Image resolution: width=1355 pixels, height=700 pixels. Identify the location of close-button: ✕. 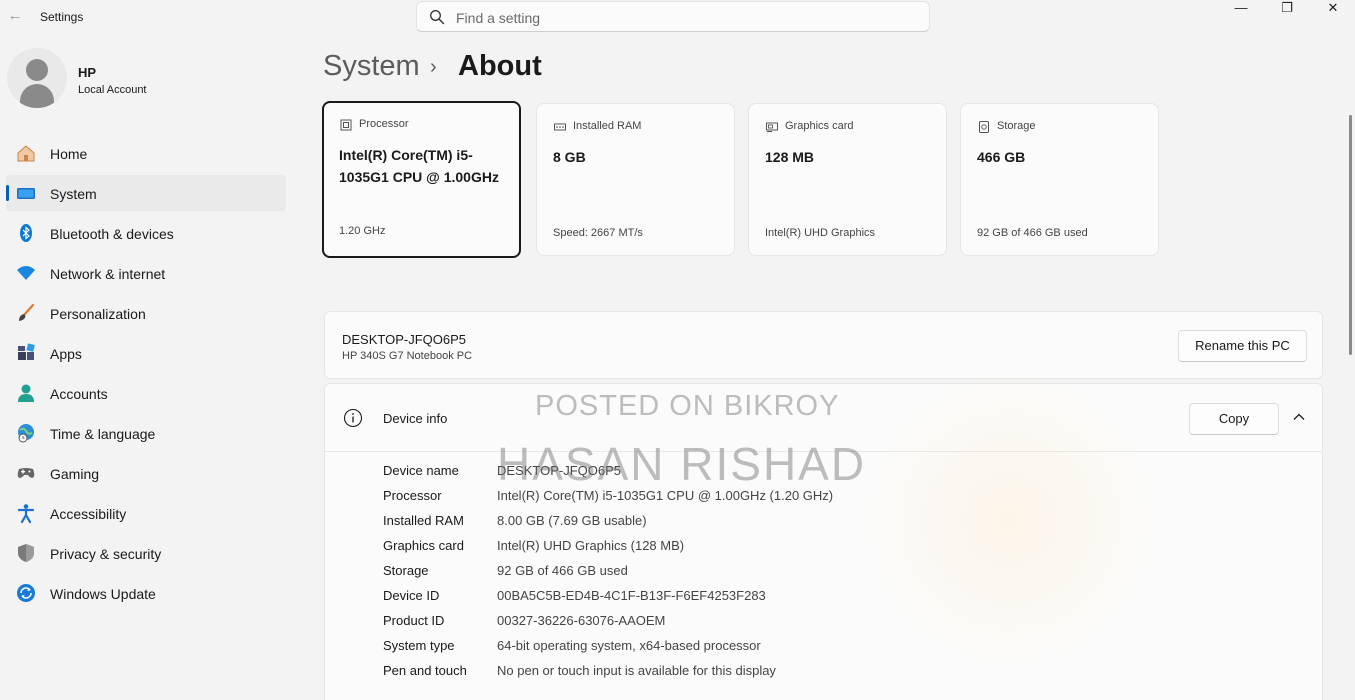
(1332, 9).